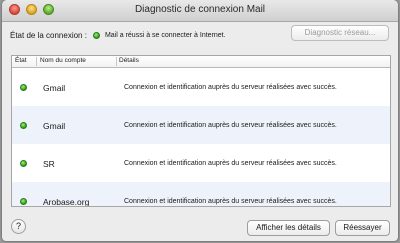  Describe the element at coordinates (288, 228) in the screenshot. I see `show-details-button: Afficher les détails` at that location.